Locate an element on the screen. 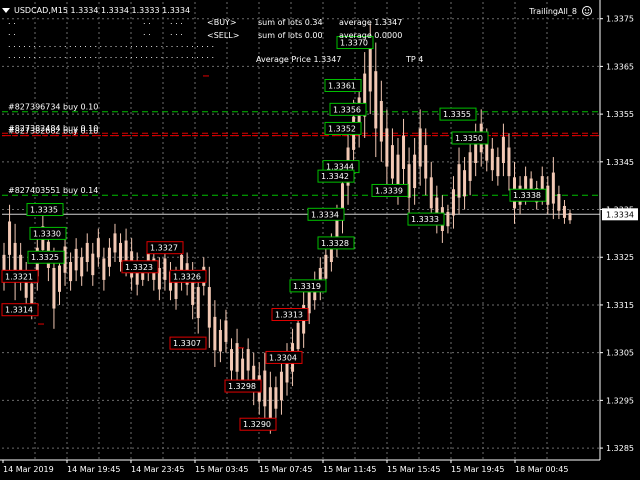 Image resolution: width=640 pixels, height=480 pixels. price-label-box: 1.3321 is located at coordinates (20, 276).